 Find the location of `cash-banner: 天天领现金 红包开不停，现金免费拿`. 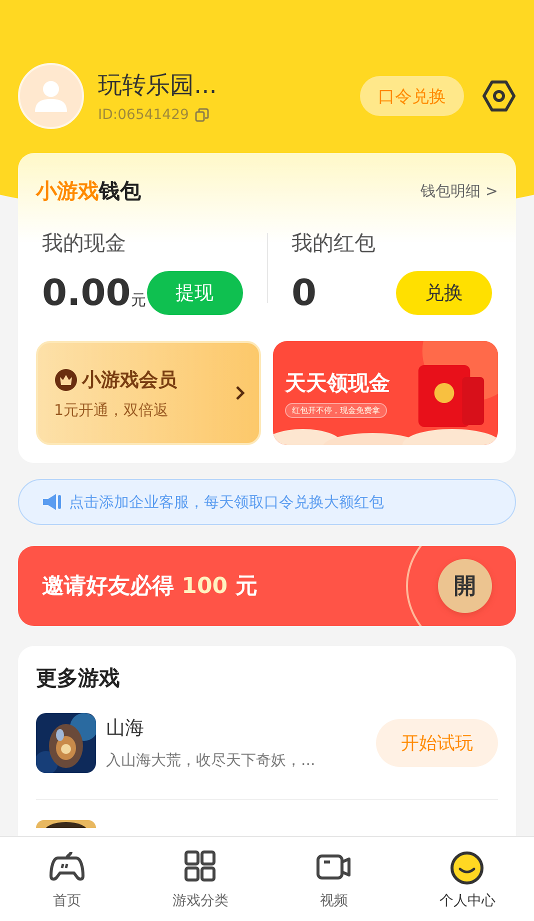

cash-banner: 天天领现金 红包开不停，现金免费拿 is located at coordinates (385, 393).